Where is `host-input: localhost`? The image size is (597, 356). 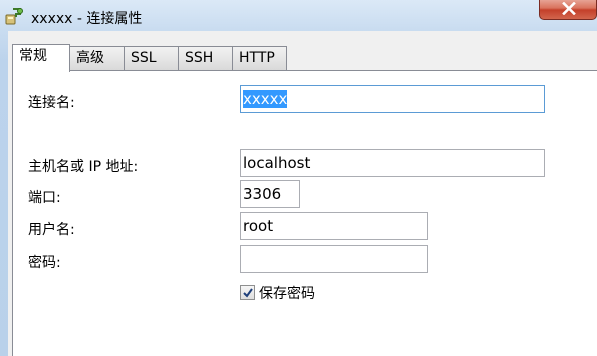
host-input: localhost is located at coordinates (392, 163).